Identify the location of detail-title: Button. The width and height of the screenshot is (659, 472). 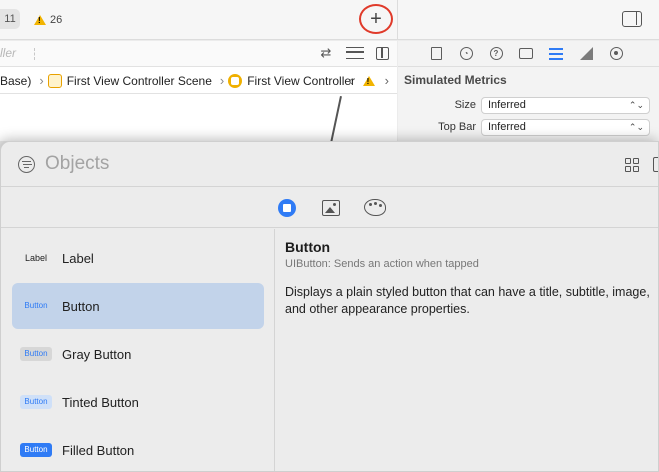
(308, 247).